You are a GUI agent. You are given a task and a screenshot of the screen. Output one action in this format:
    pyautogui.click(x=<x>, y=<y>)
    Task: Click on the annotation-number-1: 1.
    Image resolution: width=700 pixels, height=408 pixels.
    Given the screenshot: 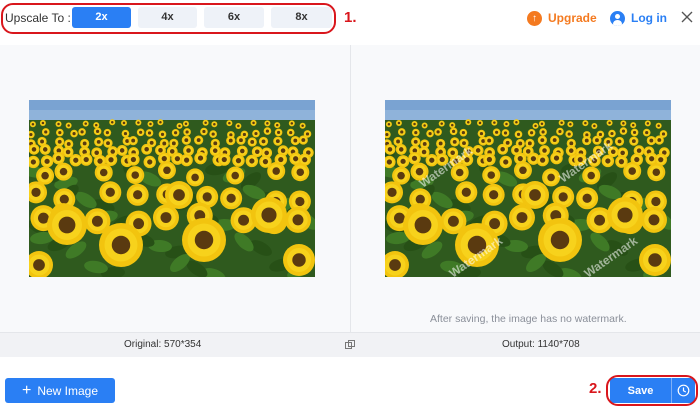 What is the action you would take?
    pyautogui.click(x=350, y=17)
    